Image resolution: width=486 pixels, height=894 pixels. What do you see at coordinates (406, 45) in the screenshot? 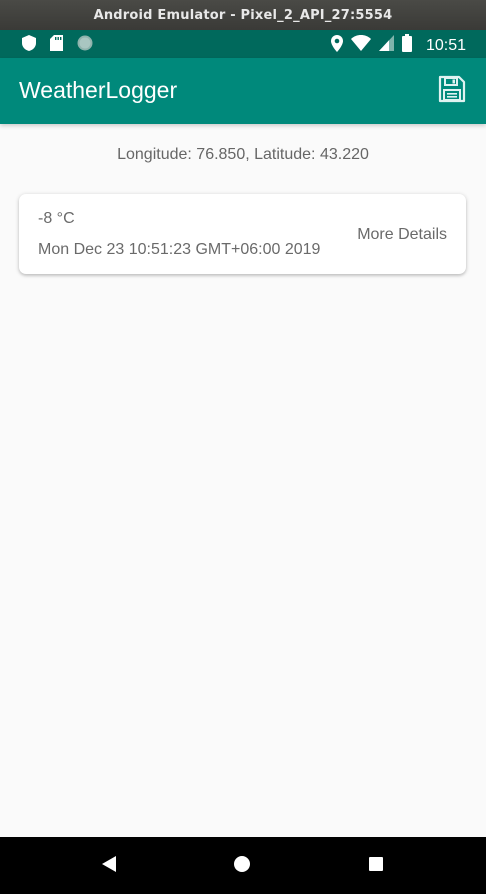
I see `battery-icon` at bounding box center [406, 45].